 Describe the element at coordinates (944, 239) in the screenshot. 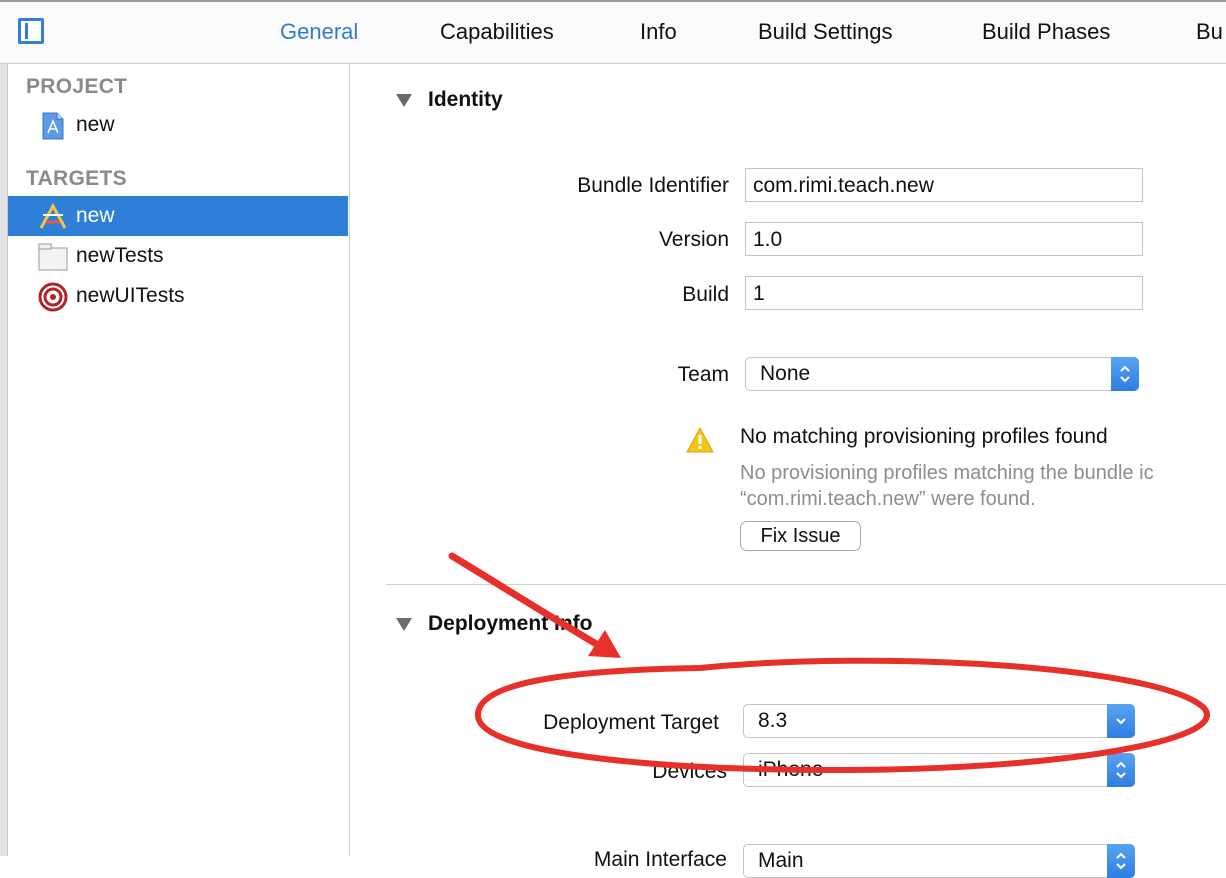

I see `version-field: 1.0` at that location.